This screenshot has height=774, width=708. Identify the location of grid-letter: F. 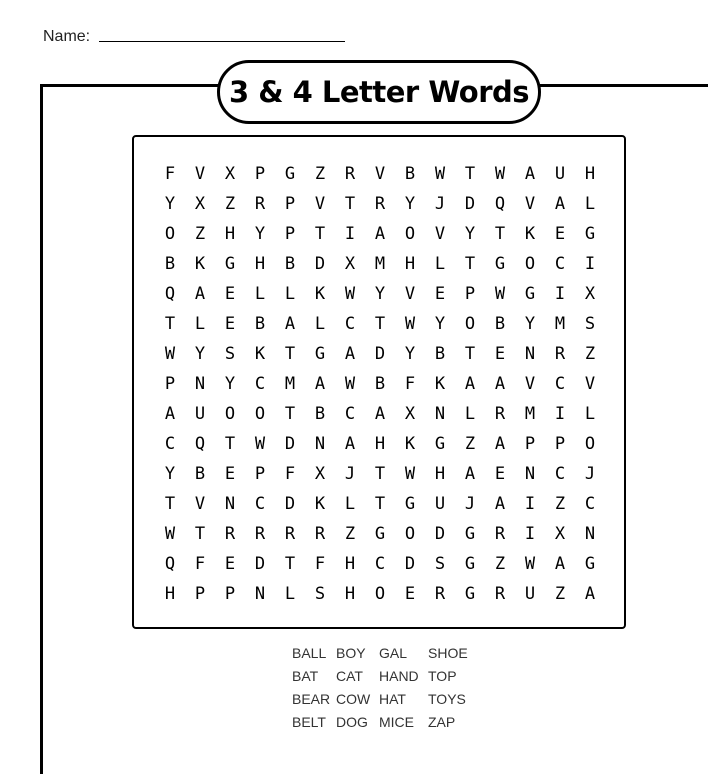
(320, 564).